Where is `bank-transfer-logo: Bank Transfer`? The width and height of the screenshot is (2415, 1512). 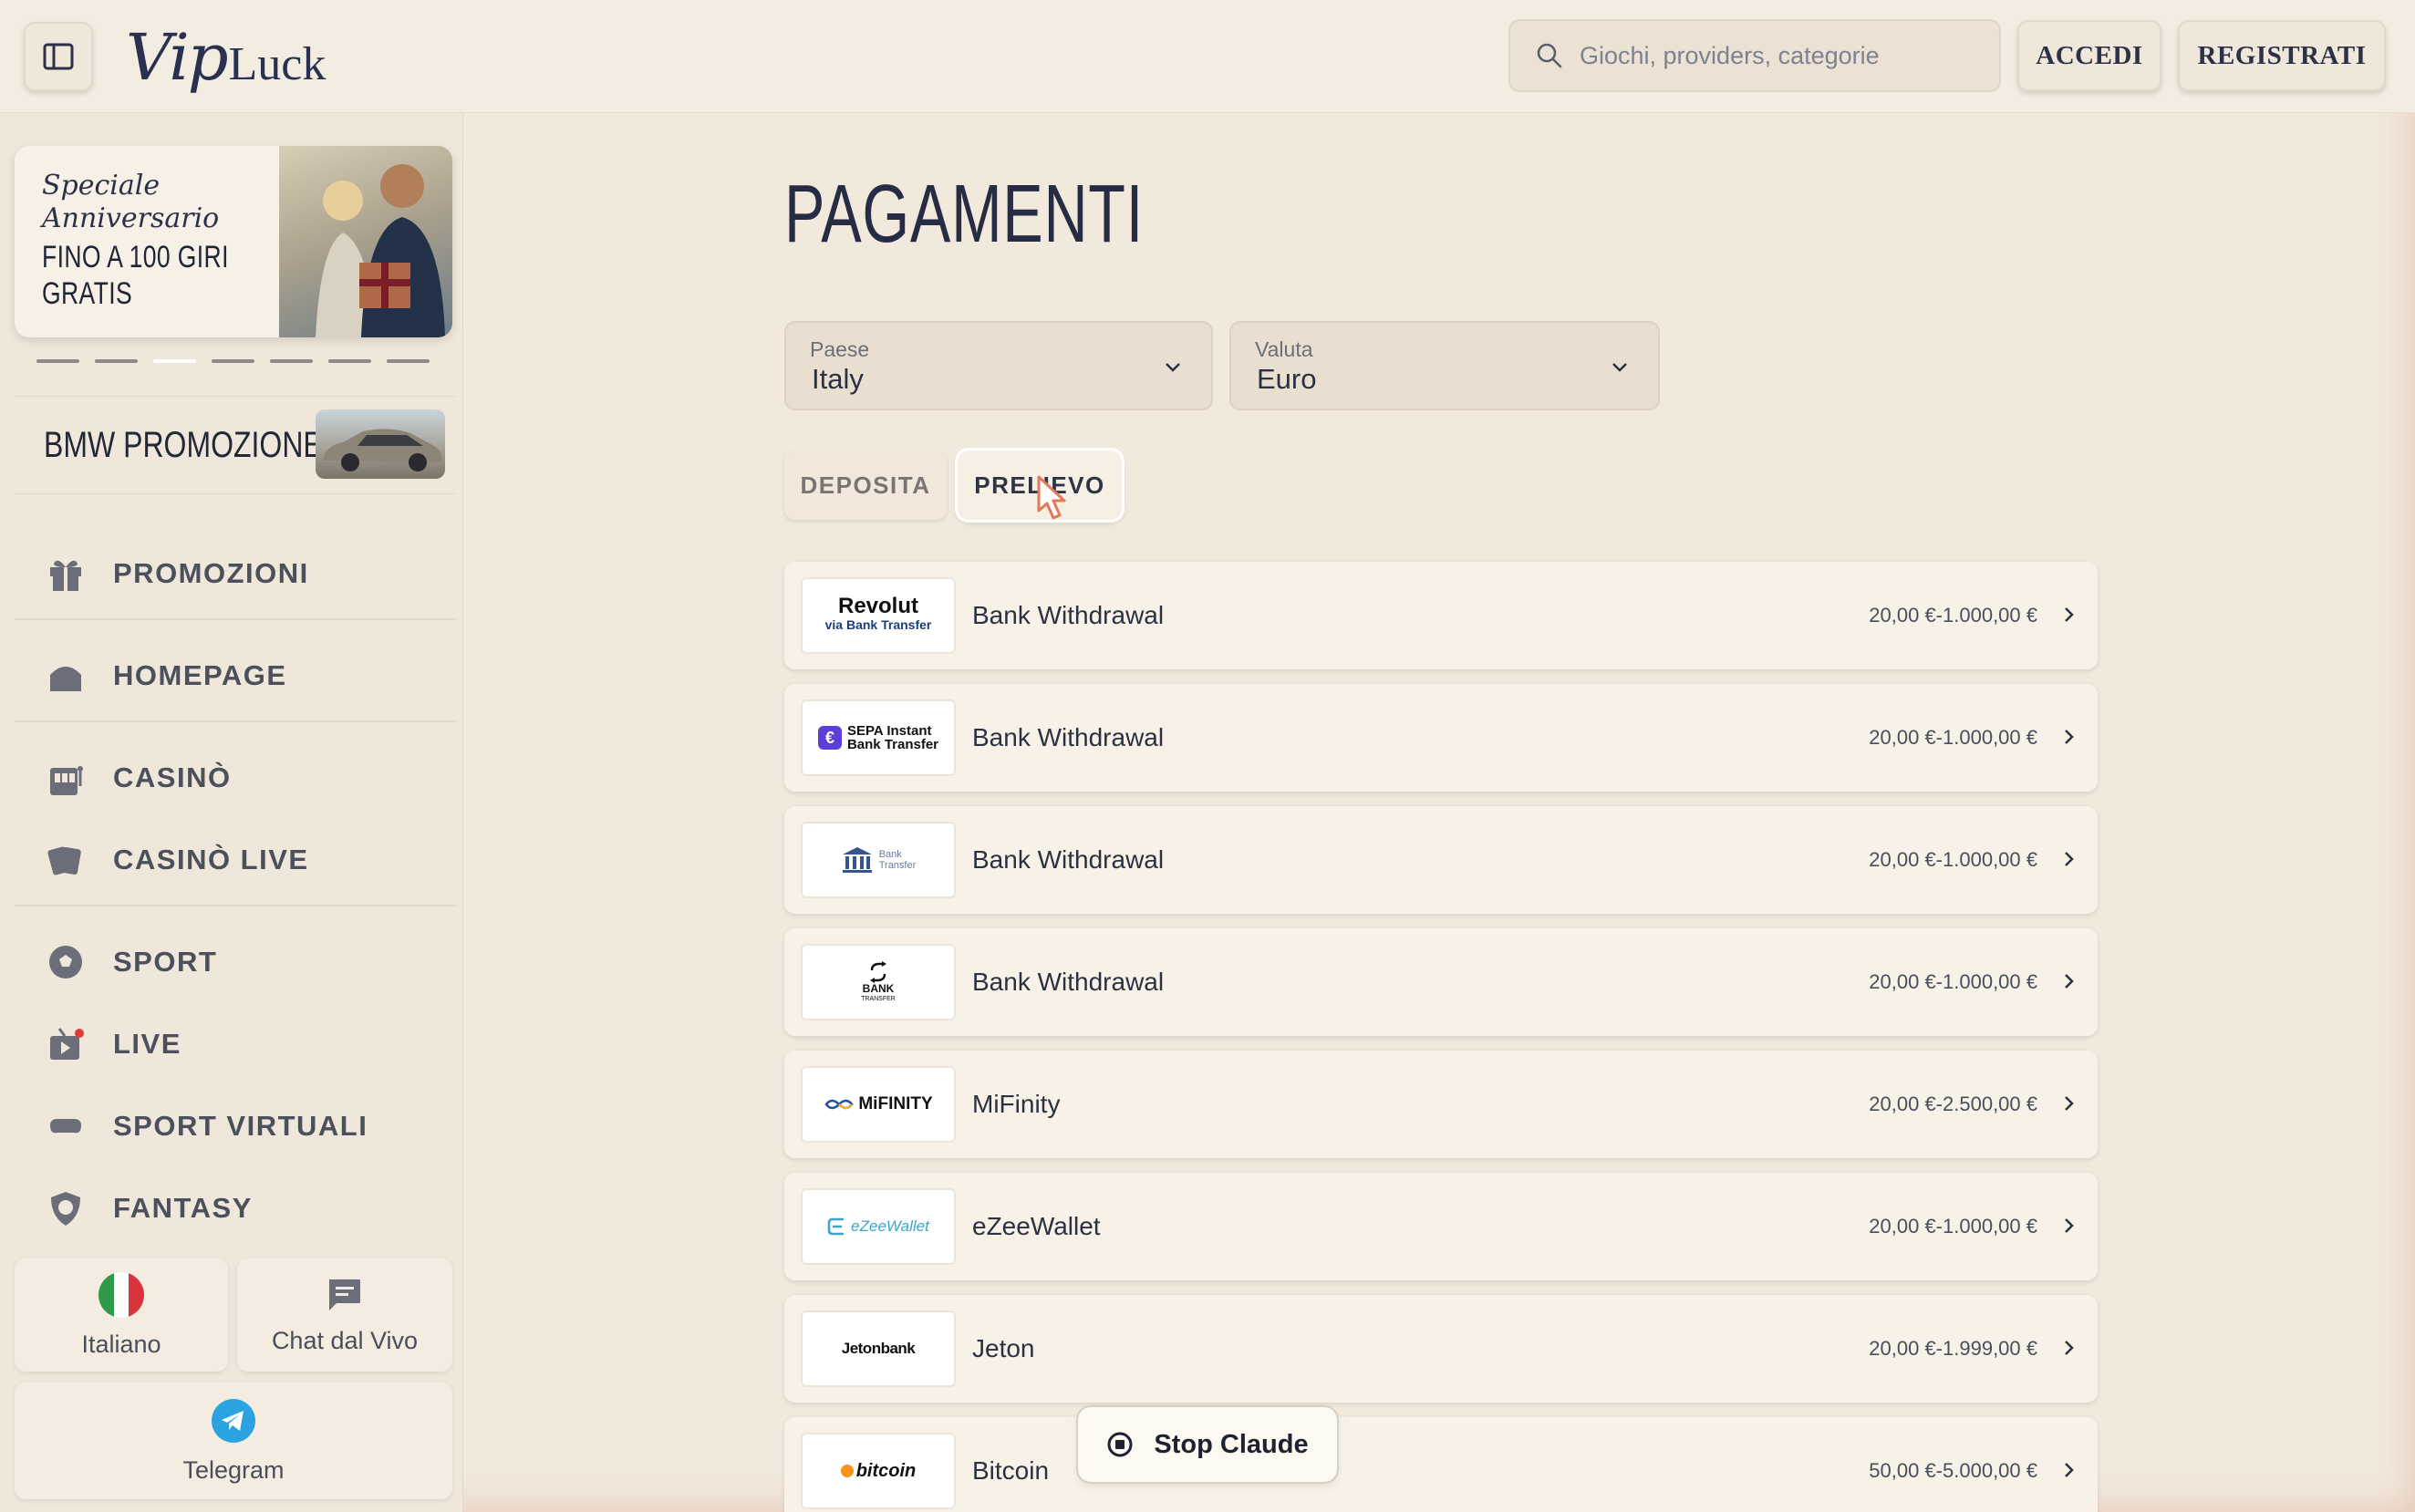 bank-transfer-logo: Bank Transfer is located at coordinates (878, 860).